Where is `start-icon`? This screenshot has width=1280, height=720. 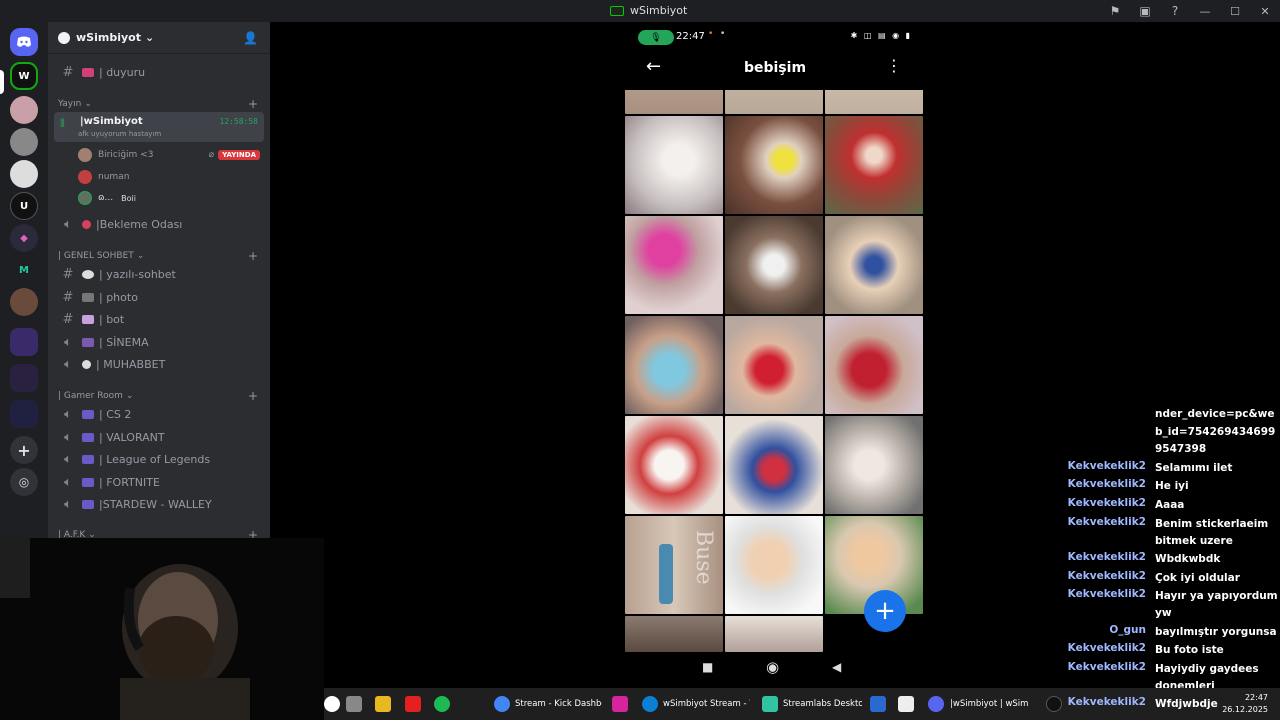
start-icon is located at coordinates (332, 704).